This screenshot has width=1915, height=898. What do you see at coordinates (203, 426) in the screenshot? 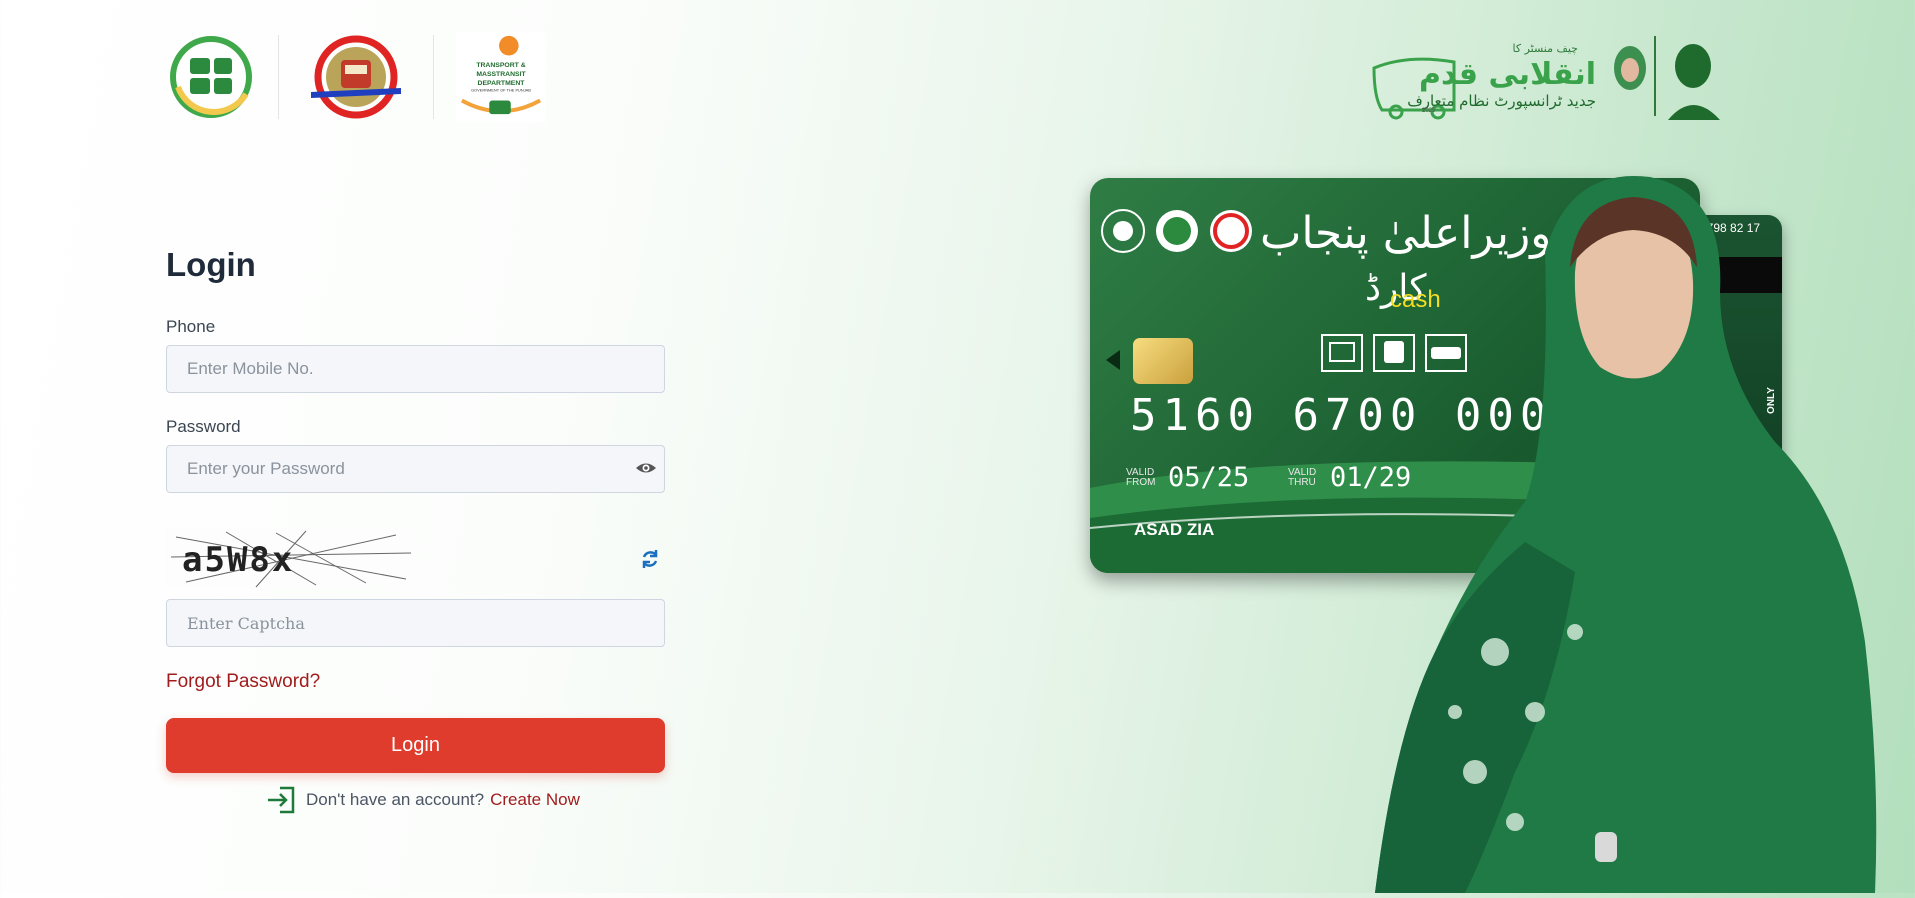
I see `password-label: Password` at bounding box center [203, 426].